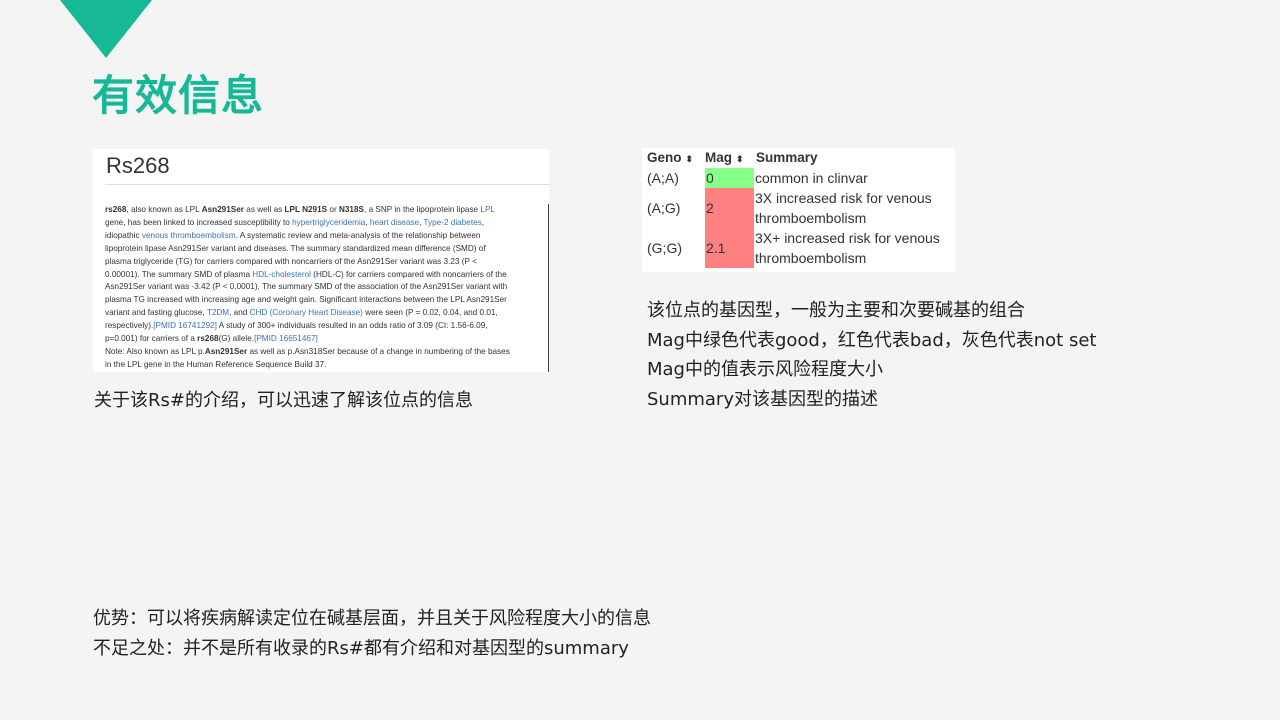  Describe the element at coordinates (762, 399) in the screenshot. I see `explanation-line: Summary对该基因型的描述` at that location.